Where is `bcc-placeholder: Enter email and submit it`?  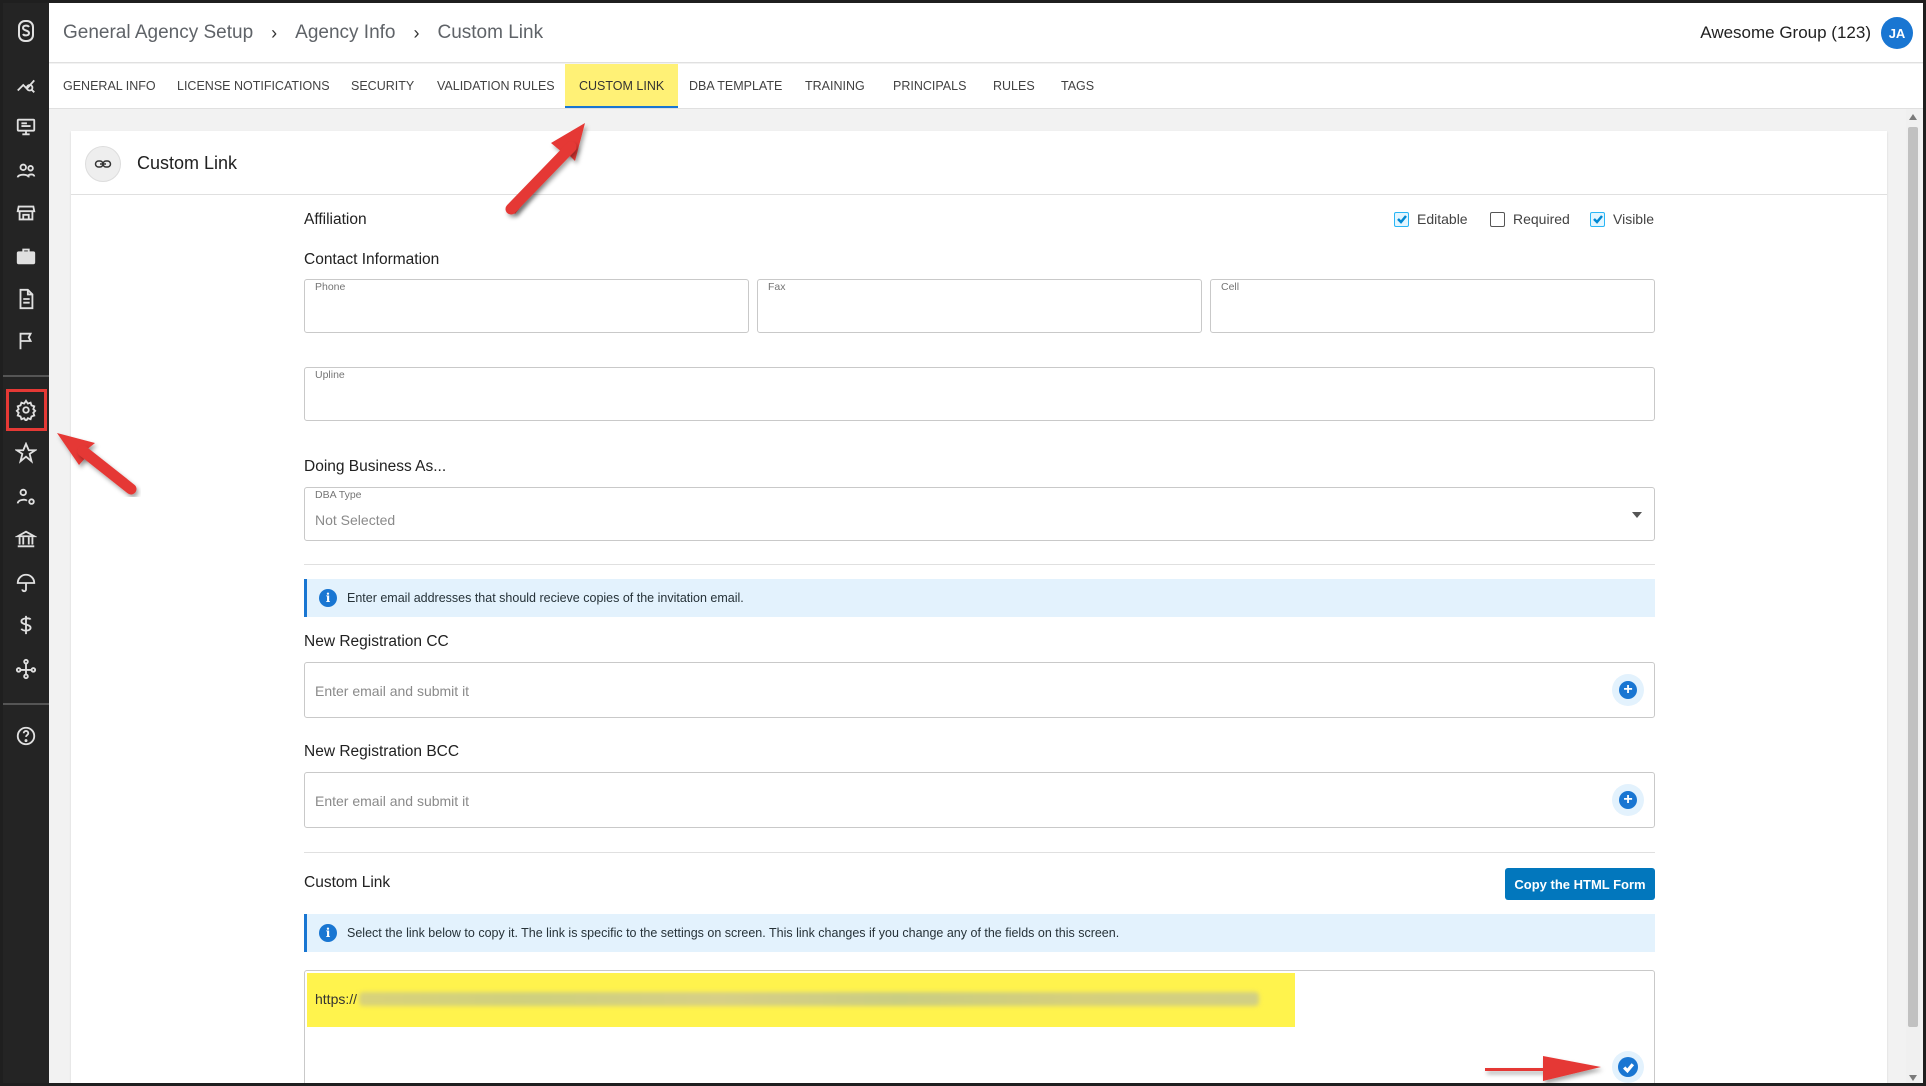
bcc-placeholder: Enter email and submit it is located at coordinates (392, 801).